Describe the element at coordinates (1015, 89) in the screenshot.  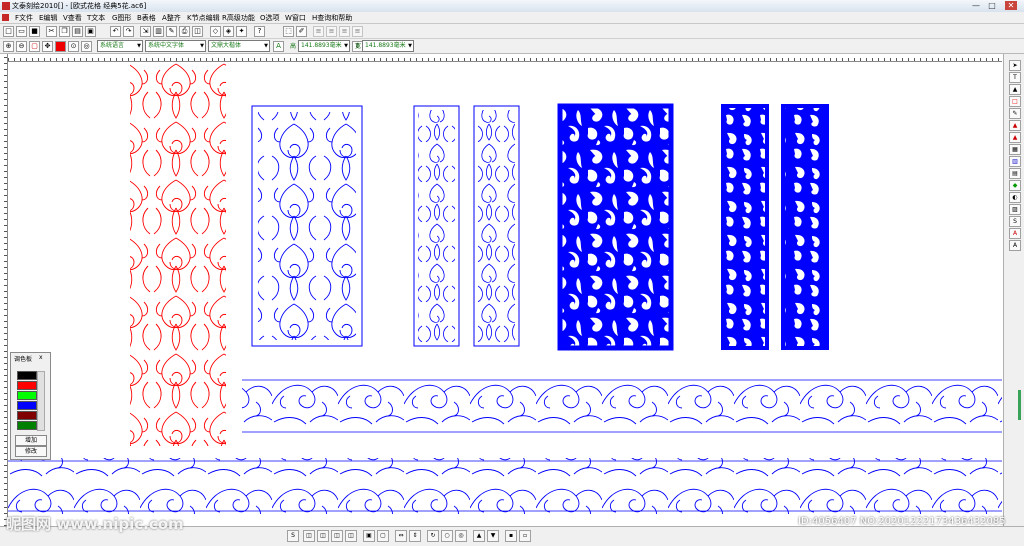
I see `shape-tool-icon: ▲` at that location.